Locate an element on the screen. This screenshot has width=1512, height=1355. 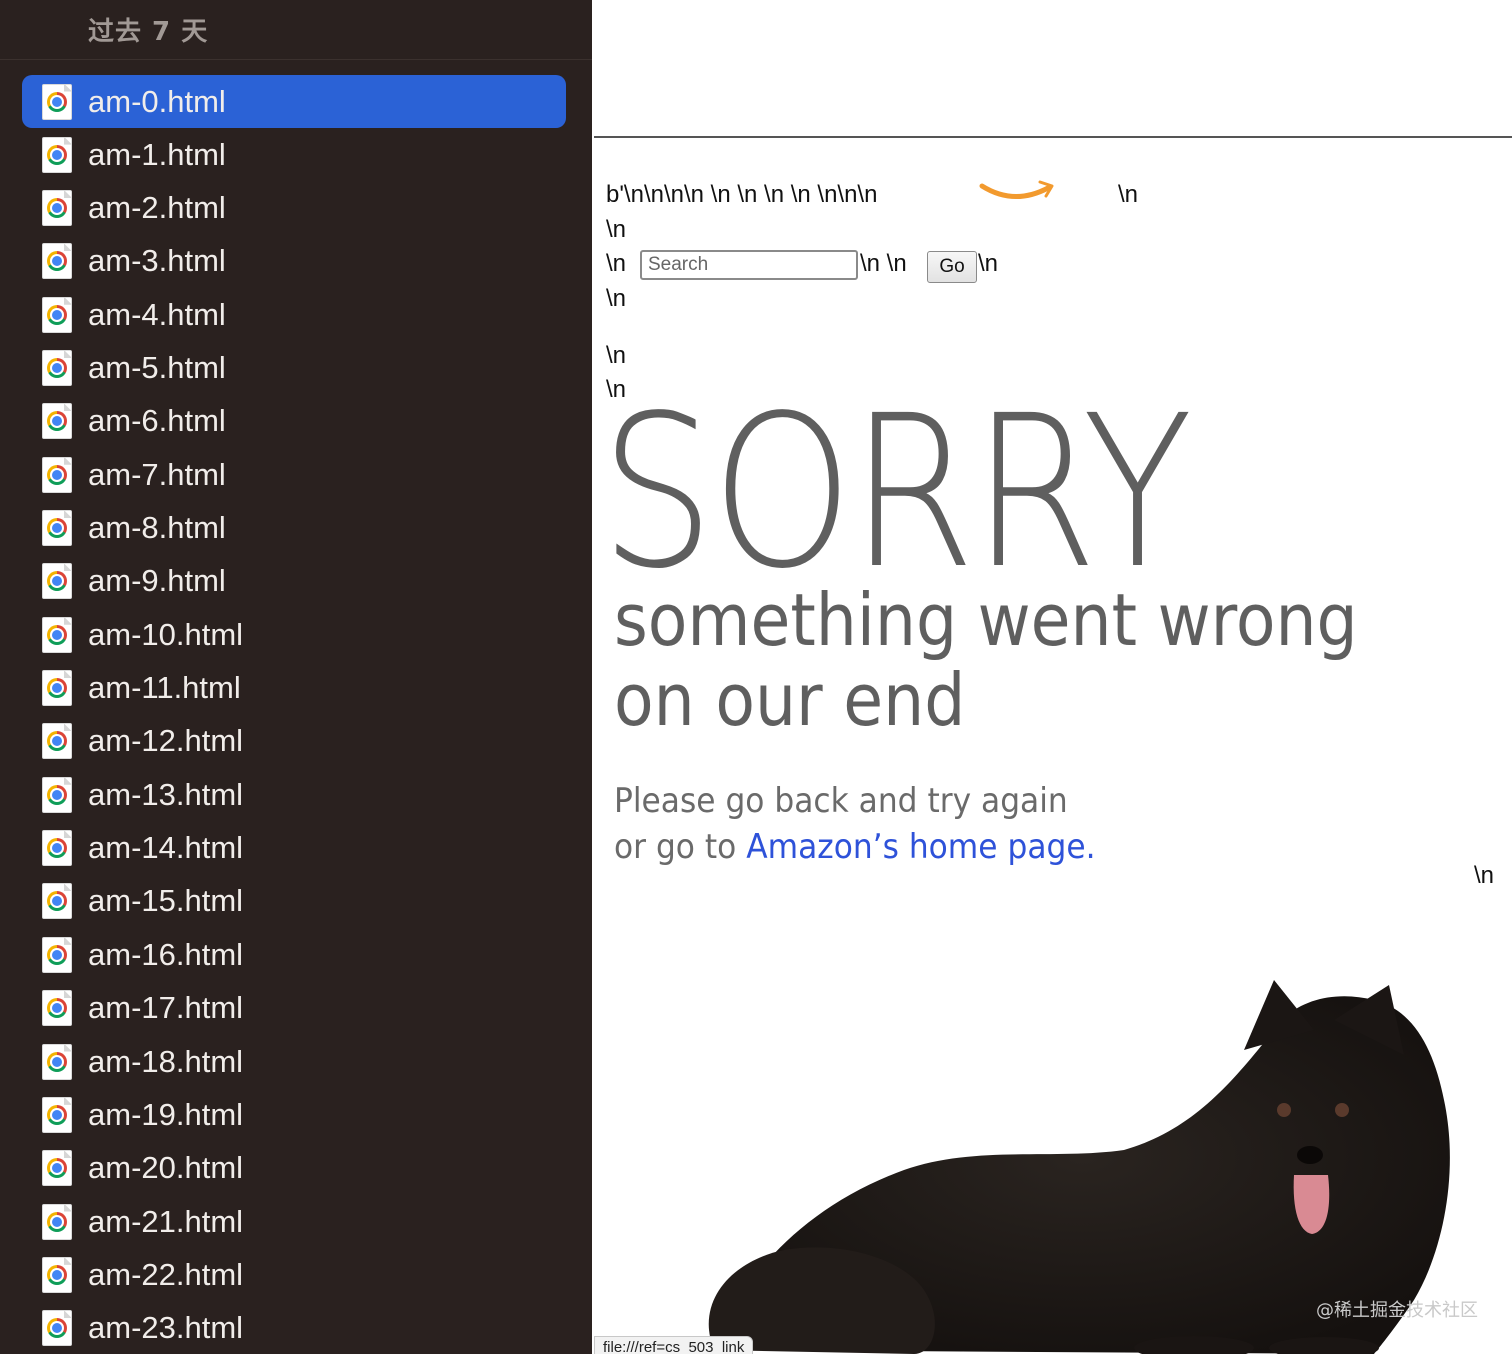
file-name-label: am-20.html is located at coordinates (166, 1168).